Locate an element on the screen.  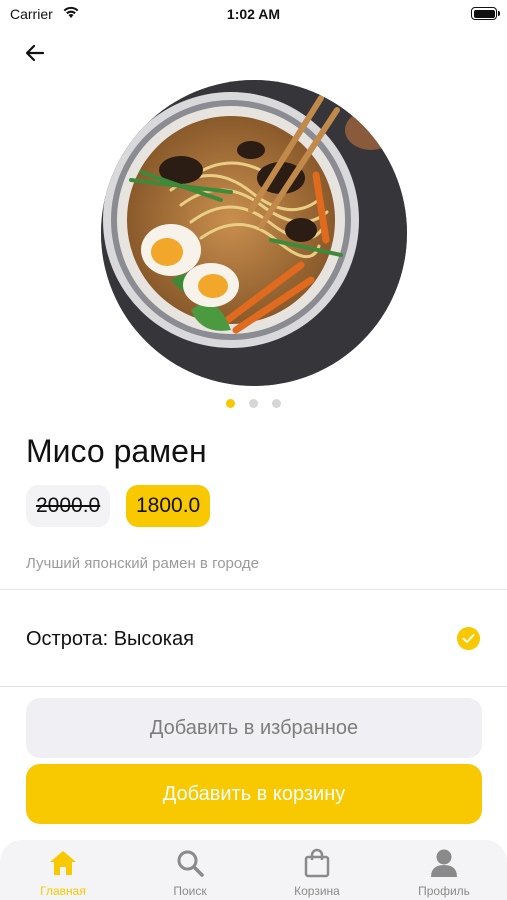
clock: 1:02 AM is located at coordinates (253, 14).